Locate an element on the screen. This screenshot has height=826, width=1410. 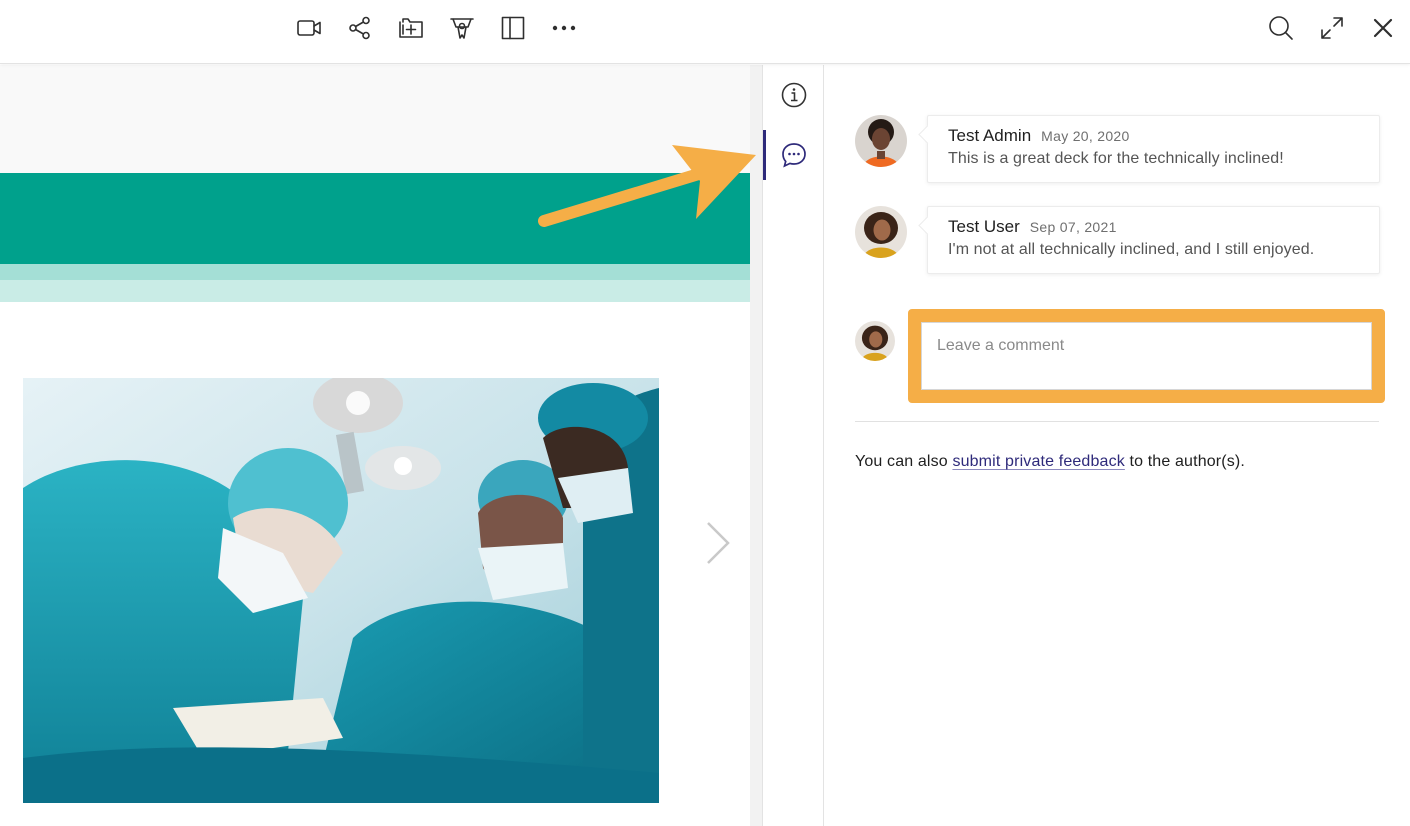
info-icon is located at coordinates (793, 95).